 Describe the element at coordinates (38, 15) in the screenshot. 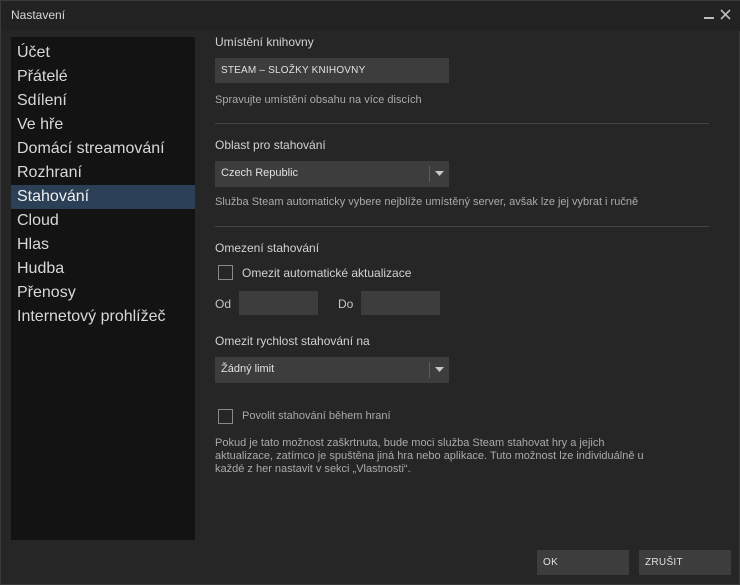

I see `window-title: Nastavení` at that location.